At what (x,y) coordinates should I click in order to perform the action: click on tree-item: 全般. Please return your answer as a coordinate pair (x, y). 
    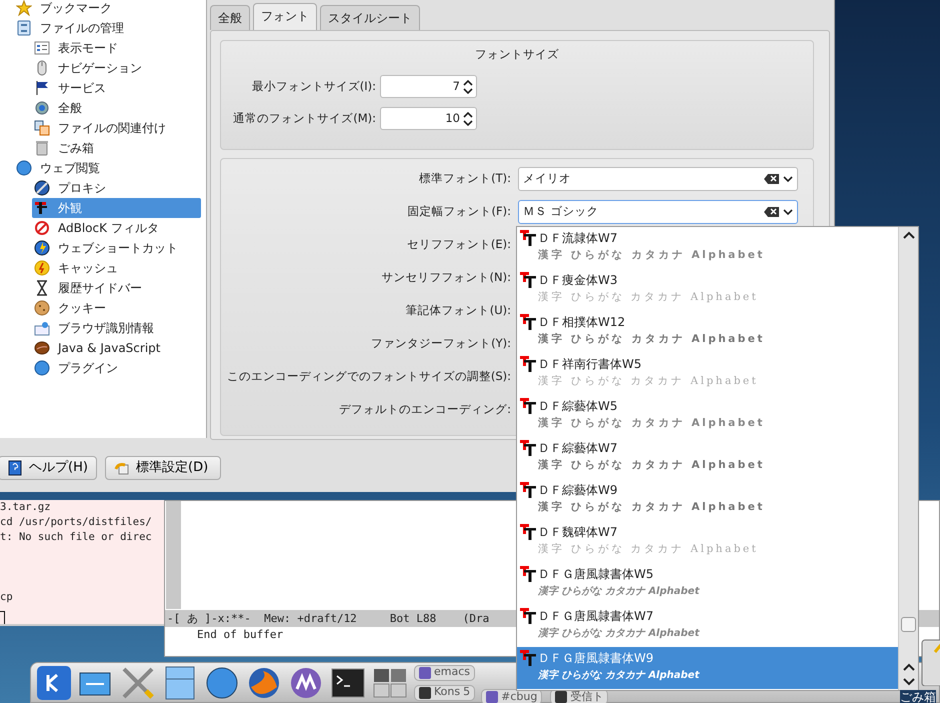
    Looking at the image, I should click on (58, 108).